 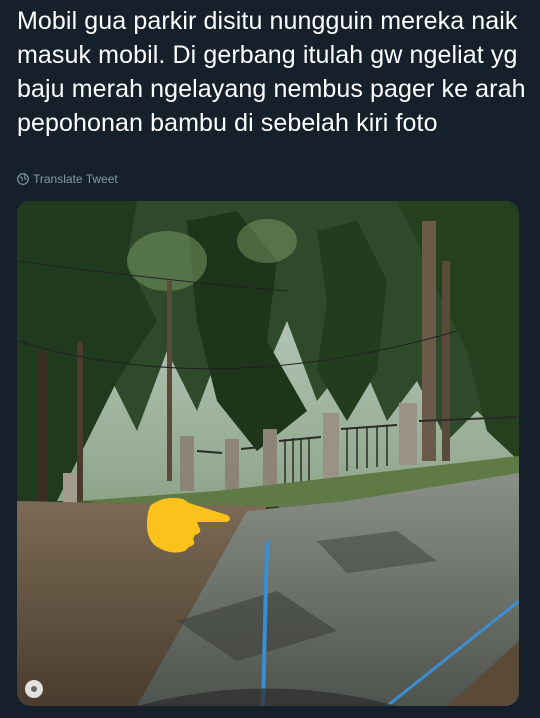 I want to click on pointing-right-hand-icon, so click(x=188, y=525).